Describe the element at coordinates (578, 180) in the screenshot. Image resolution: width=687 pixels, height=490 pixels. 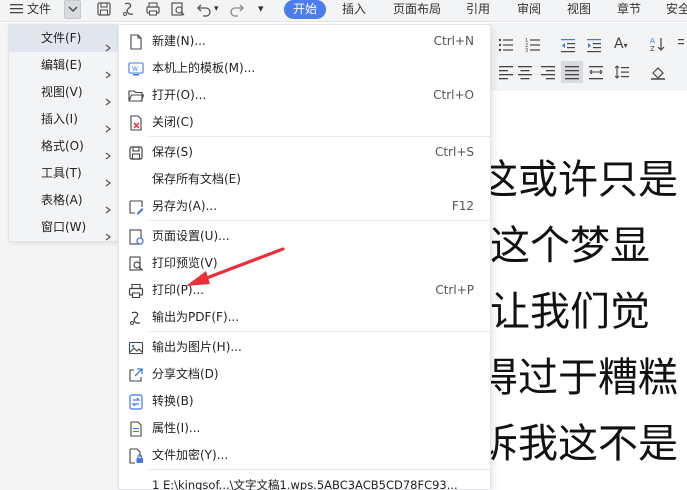
I see `document-text-line: 这或许只是` at that location.